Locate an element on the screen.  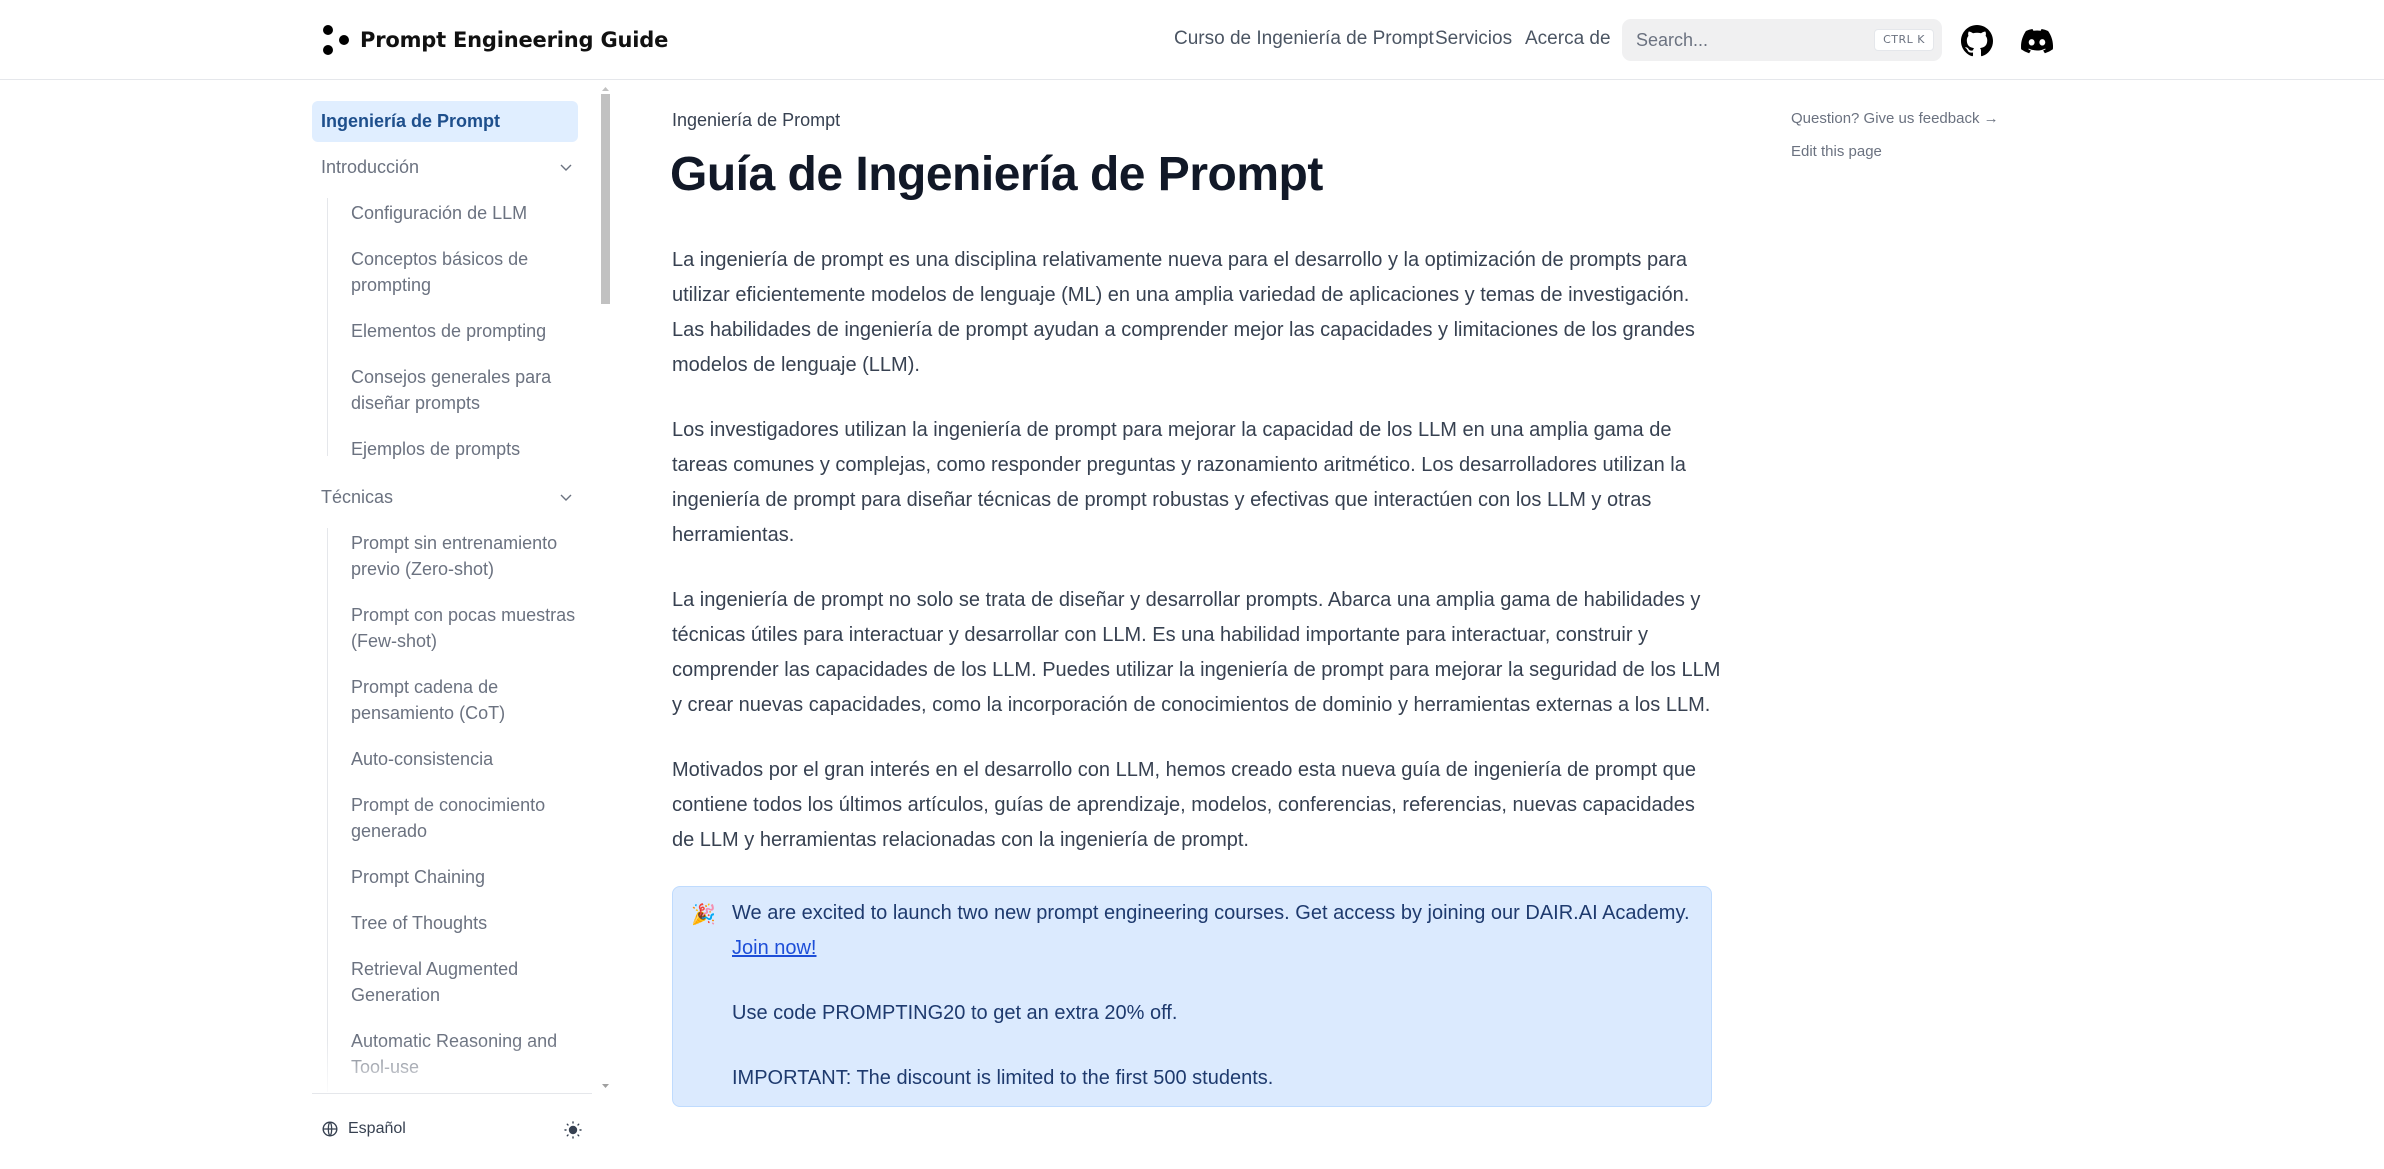
globe-icon is located at coordinates (330, 1129).